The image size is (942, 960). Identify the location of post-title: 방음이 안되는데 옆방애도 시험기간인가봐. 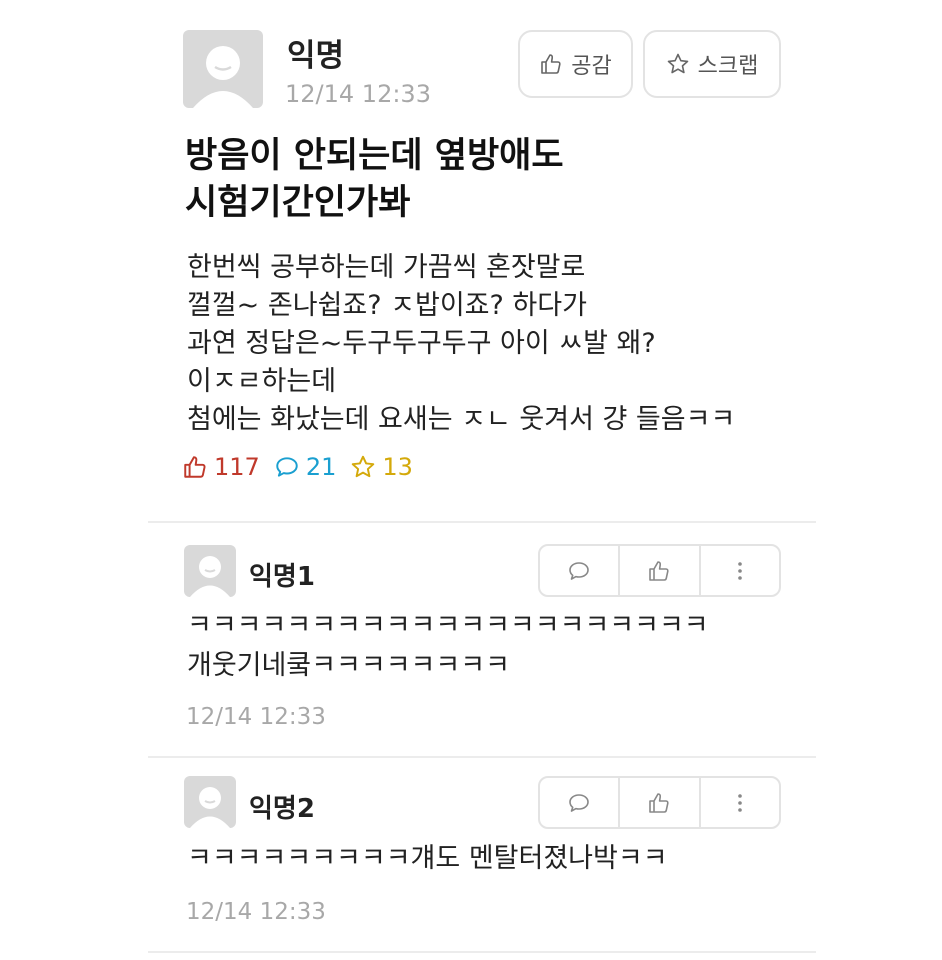
(374, 179).